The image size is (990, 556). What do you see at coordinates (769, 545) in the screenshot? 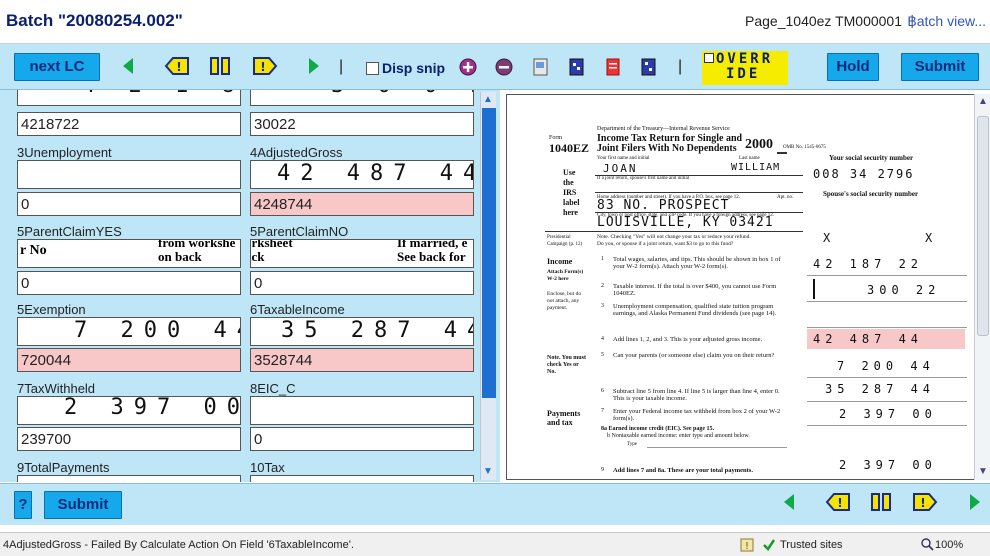
I see `checkmark-icon` at bounding box center [769, 545].